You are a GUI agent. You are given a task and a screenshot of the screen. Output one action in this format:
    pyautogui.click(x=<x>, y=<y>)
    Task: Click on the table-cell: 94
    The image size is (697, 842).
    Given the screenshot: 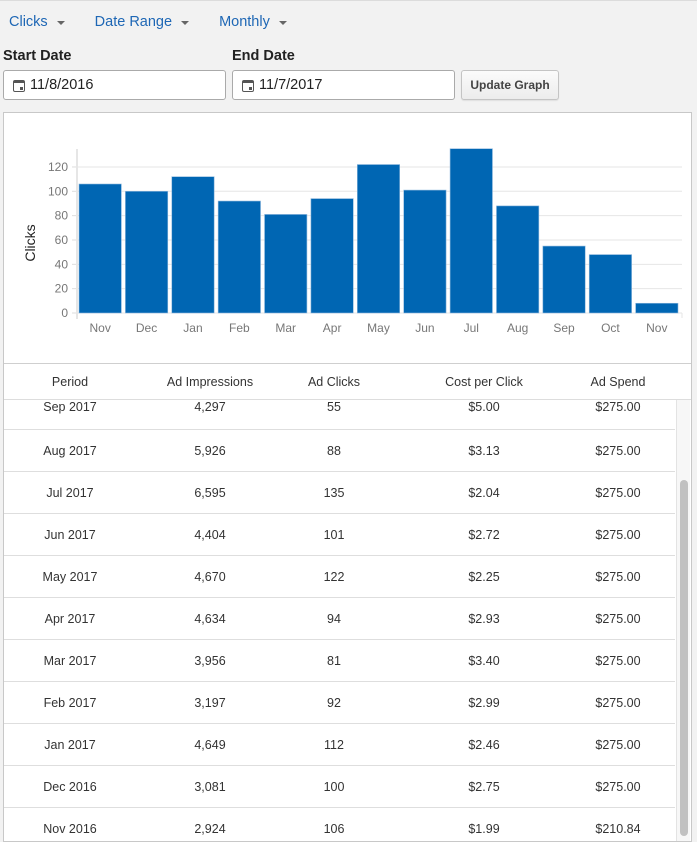 What is the action you would take?
    pyautogui.click(x=334, y=618)
    